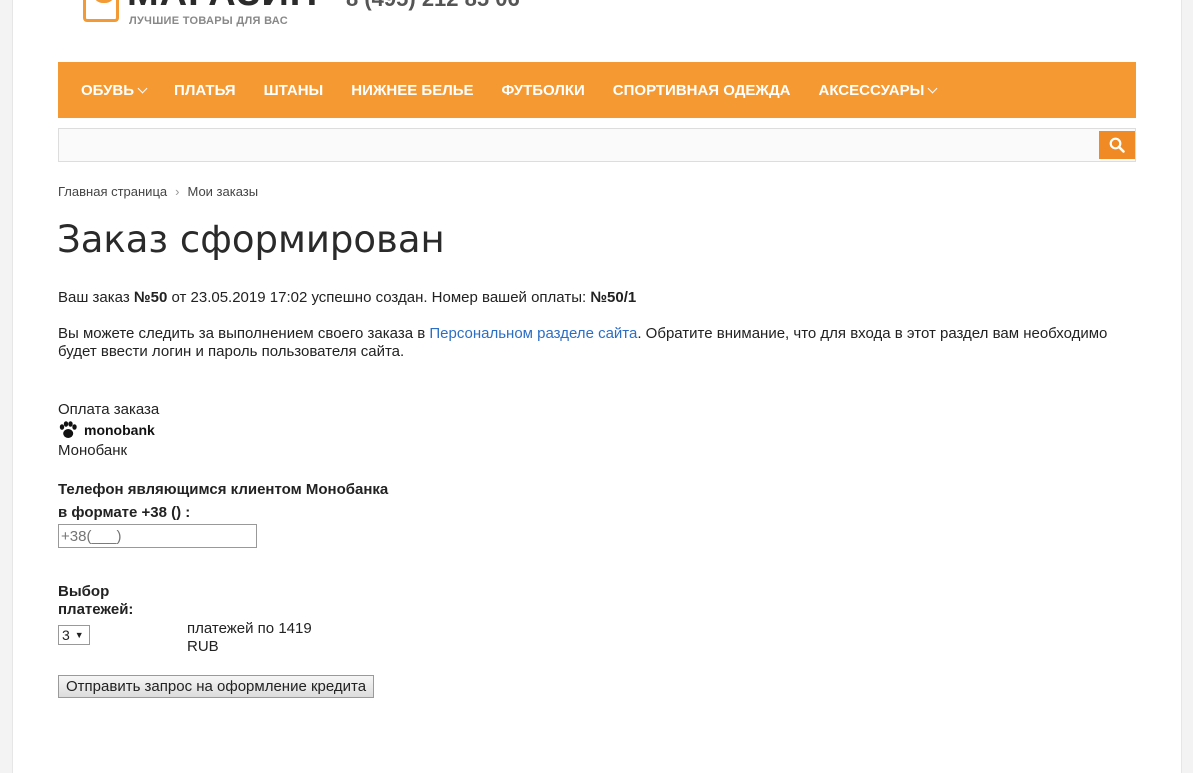 The height and width of the screenshot is (773, 1193). I want to click on nav-item-3: Нижнее белье, so click(412, 90).